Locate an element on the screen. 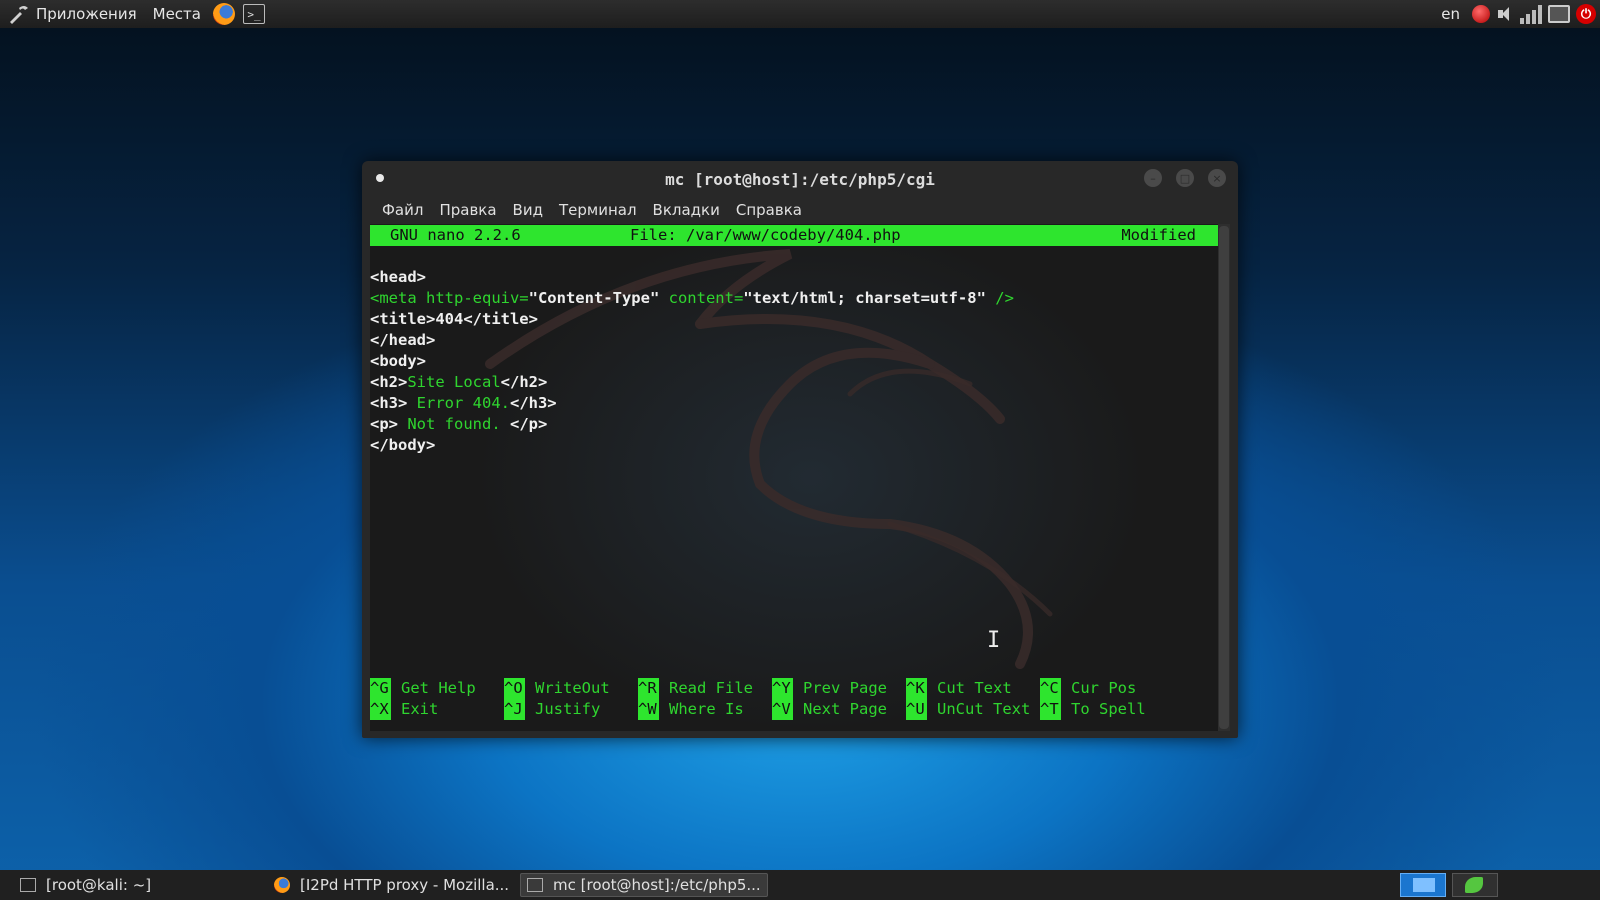  places-label: Места is located at coordinates (176, 14).